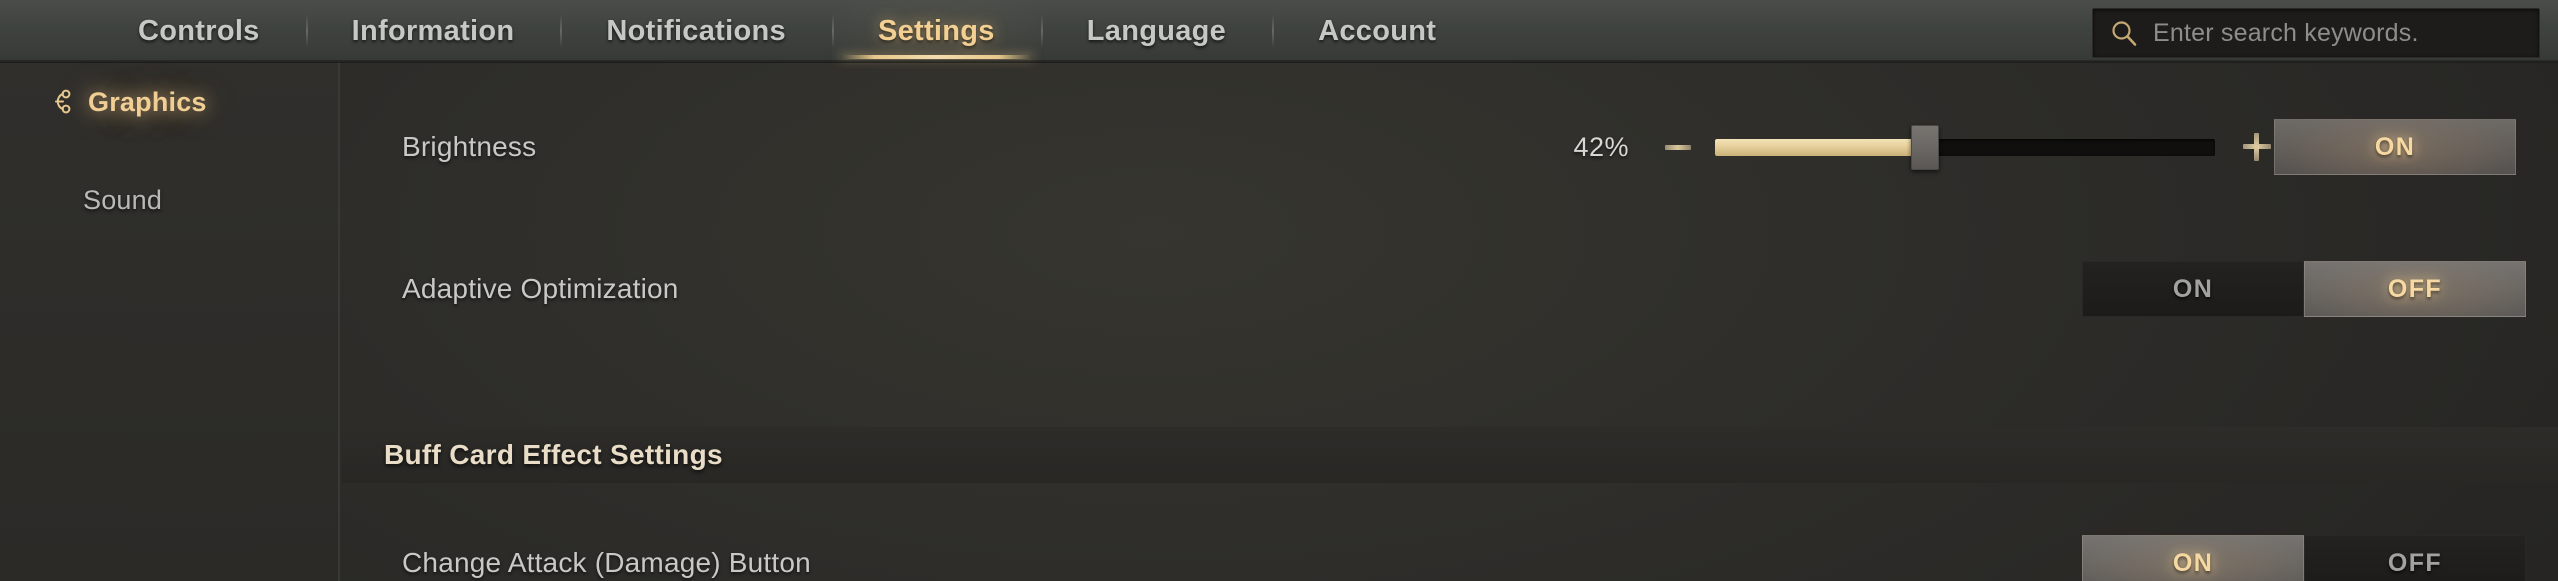  I want to click on tab-notifications-label: Notifications, so click(696, 31).